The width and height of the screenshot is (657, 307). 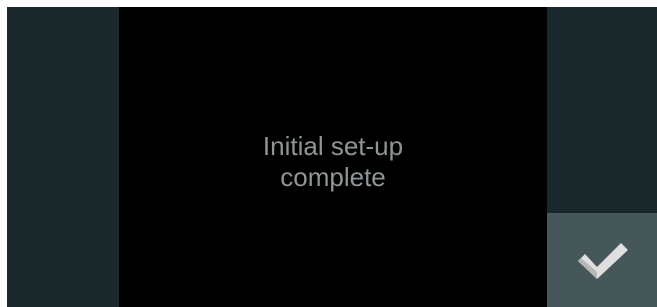 What do you see at coordinates (333, 177) in the screenshot?
I see `status-message-line-2: complete` at bounding box center [333, 177].